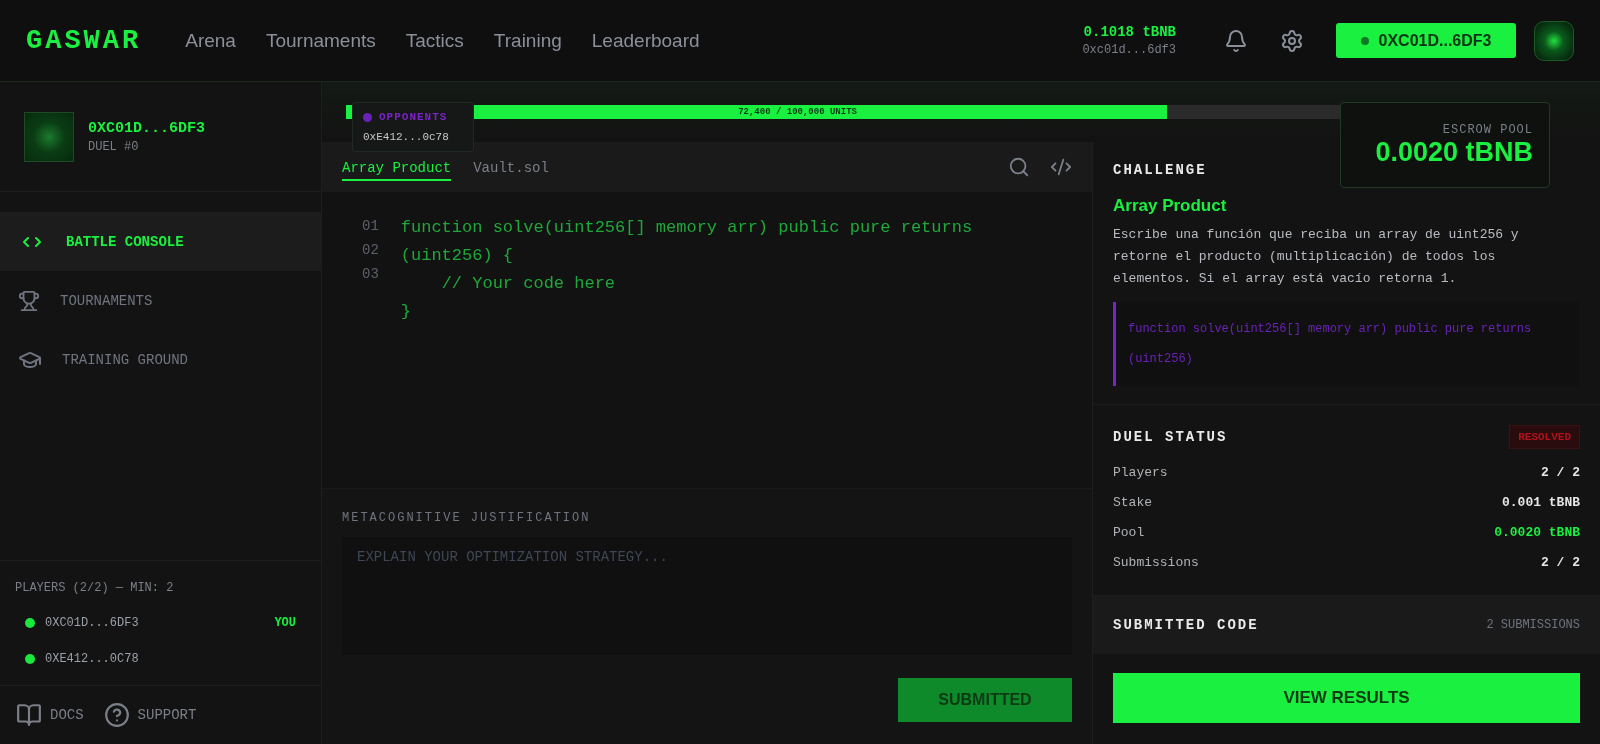  Describe the element at coordinates (1140, 472) in the screenshot. I see `stat-label: Players` at that location.